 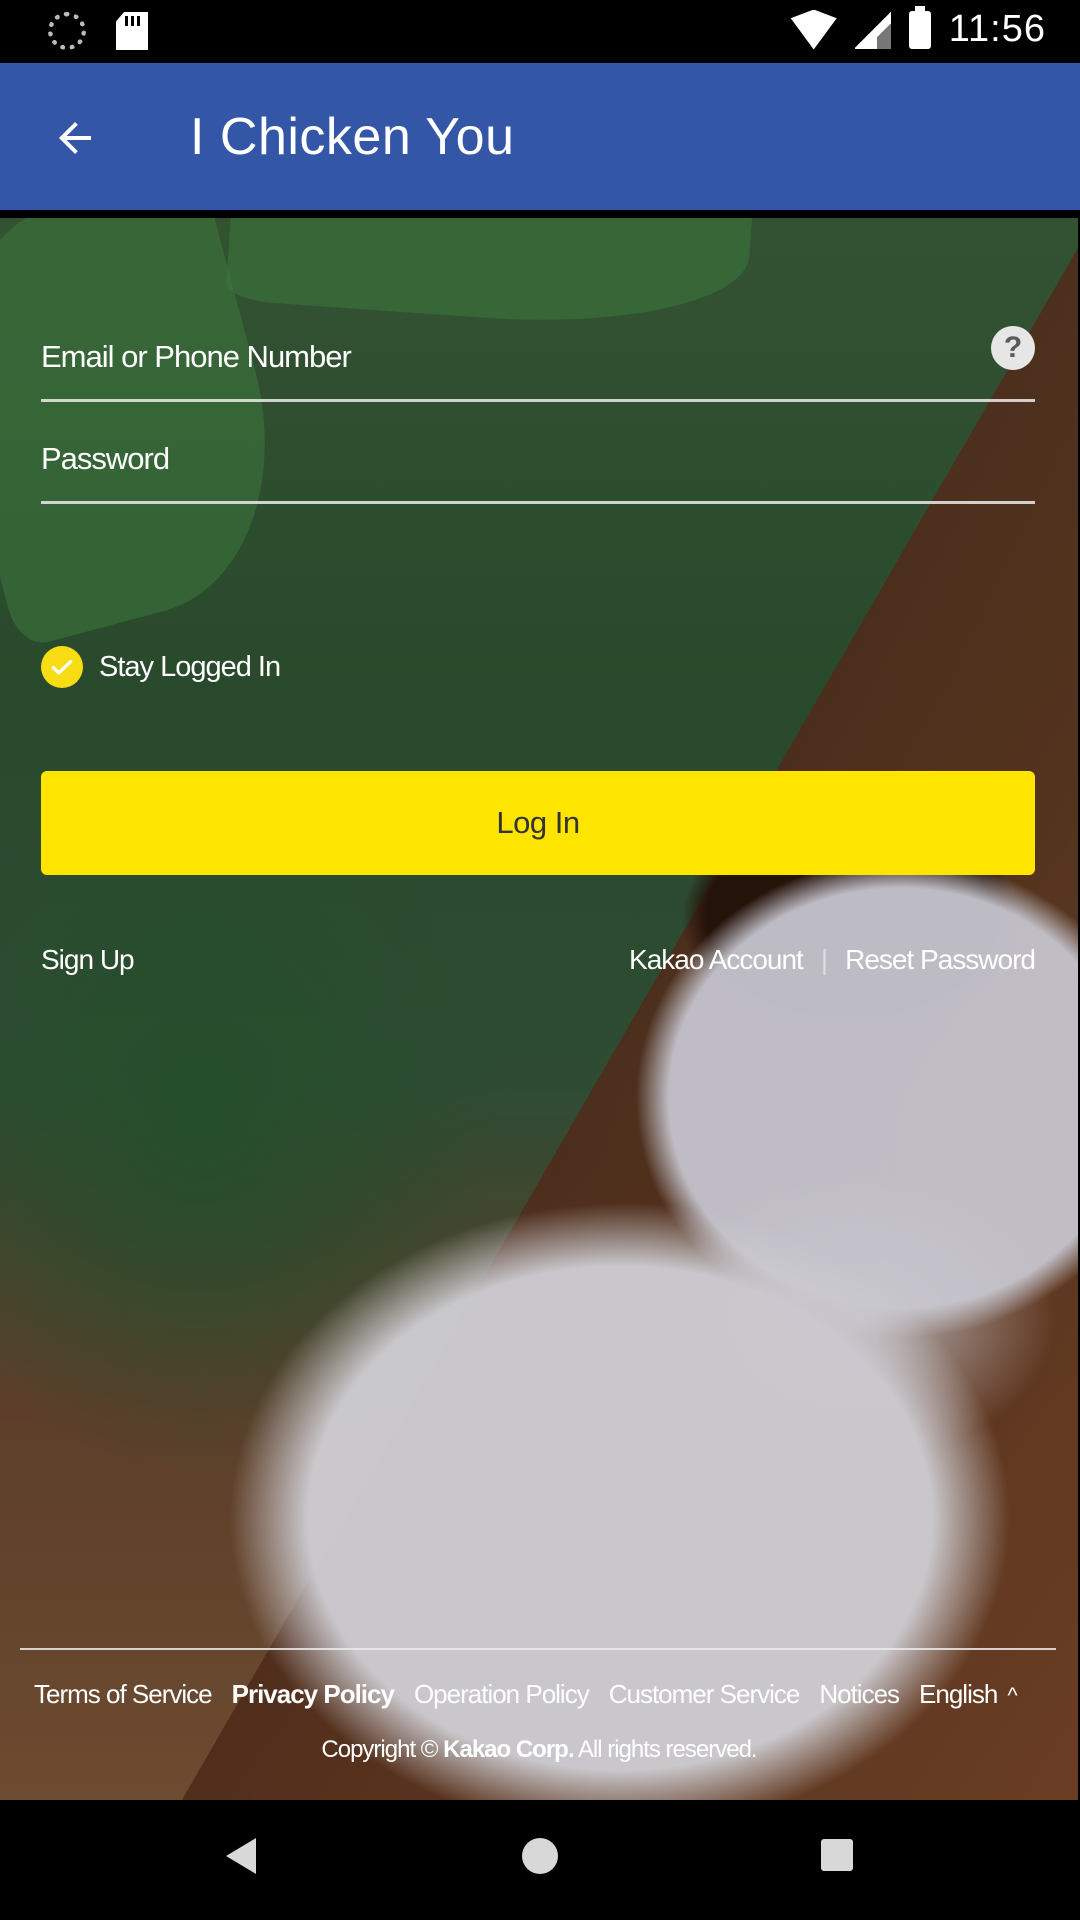 What do you see at coordinates (997, 29) in the screenshot?
I see `clock: 11:56` at bounding box center [997, 29].